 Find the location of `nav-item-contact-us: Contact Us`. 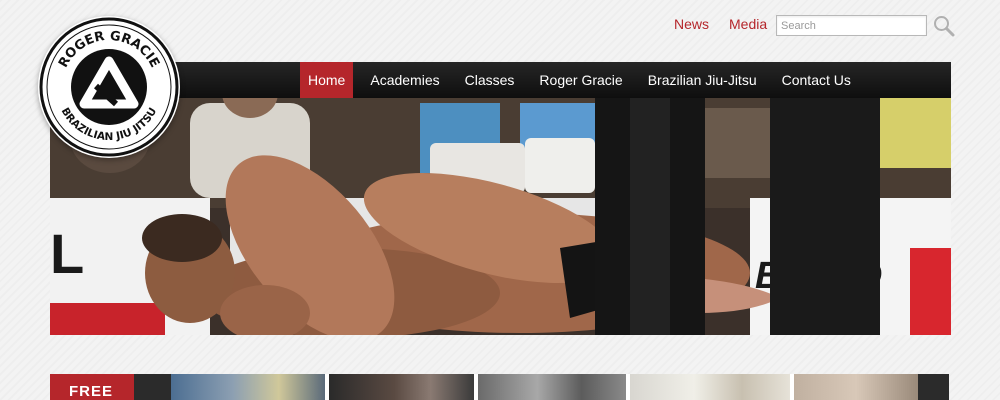

nav-item-contact-us: Contact Us is located at coordinates (816, 80).